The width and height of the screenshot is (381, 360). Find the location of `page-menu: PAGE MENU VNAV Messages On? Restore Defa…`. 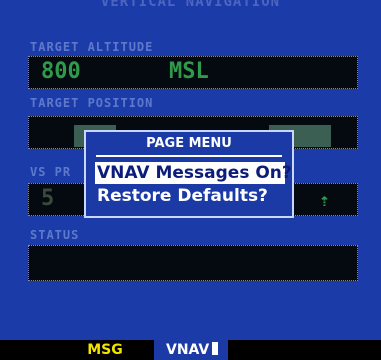

page-menu: PAGE MENU VNAV Messages On? Restore Defa… is located at coordinates (189, 174).